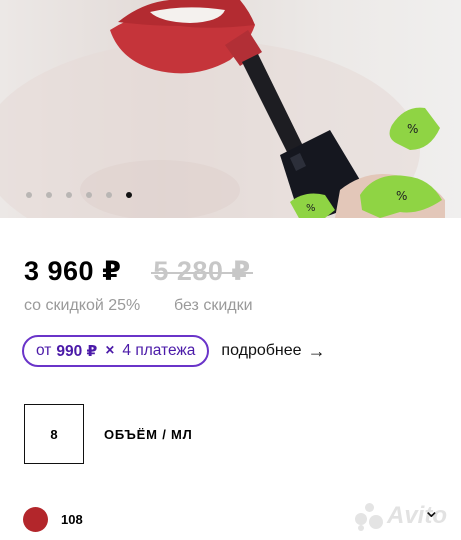  Describe the element at coordinates (44, 350) in the screenshot. I see `installments-from: от` at that location.